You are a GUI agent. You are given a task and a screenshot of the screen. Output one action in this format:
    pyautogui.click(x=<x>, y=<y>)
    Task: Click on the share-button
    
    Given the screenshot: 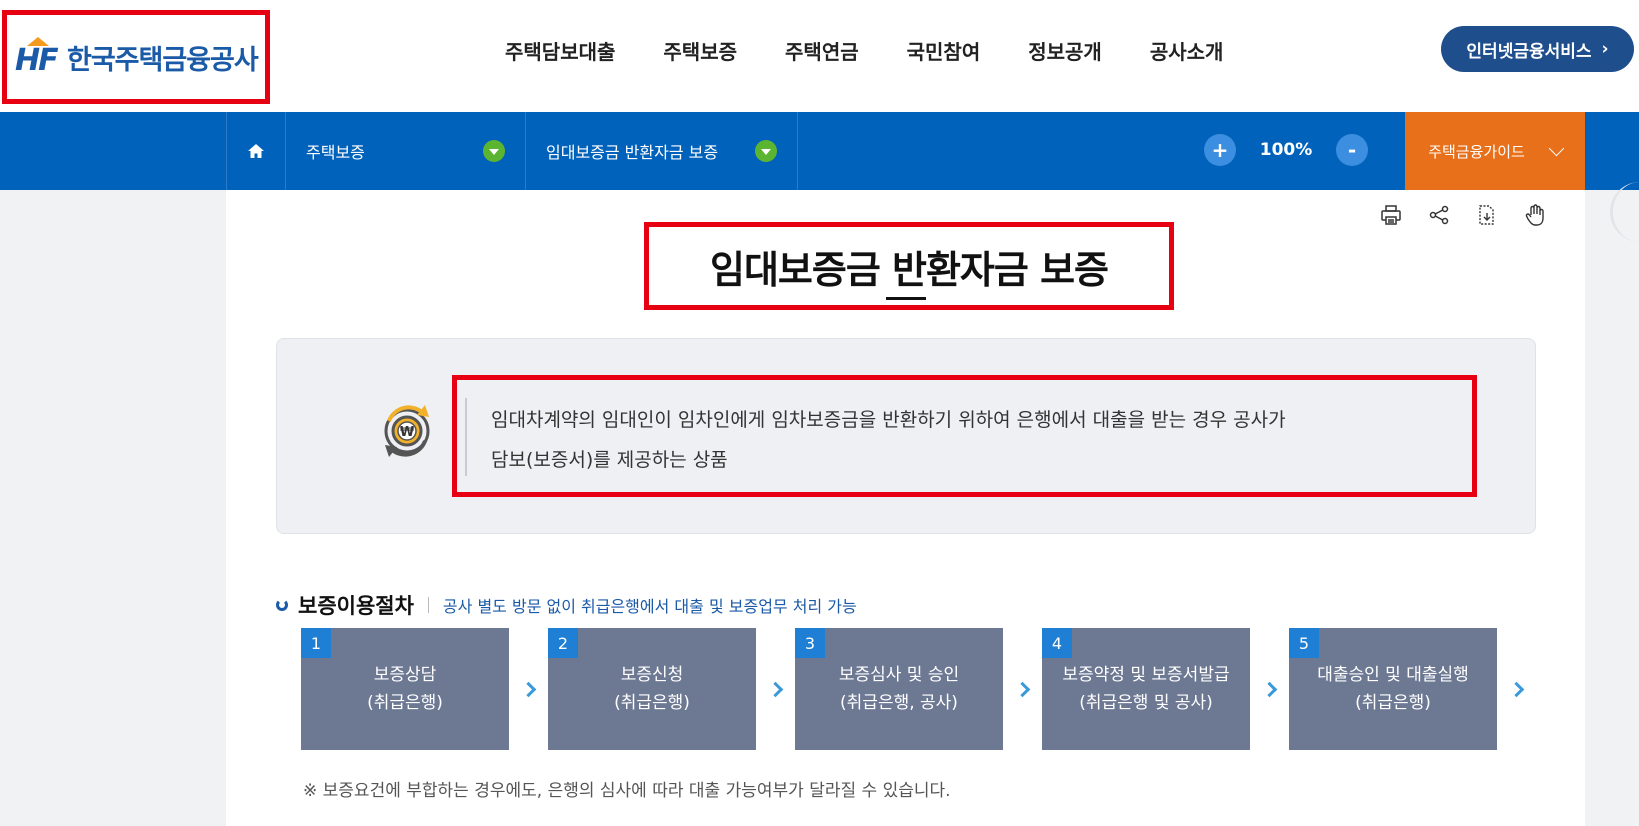 What is the action you would take?
    pyautogui.click(x=1439, y=215)
    